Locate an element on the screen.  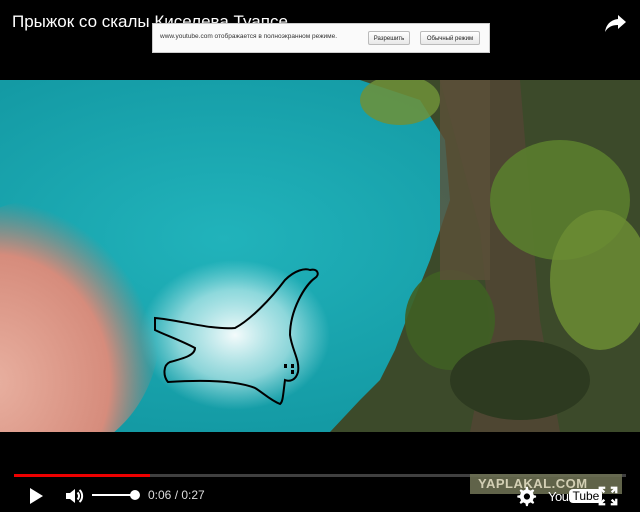
youtube-logo-you: You is located at coordinates (558, 496).